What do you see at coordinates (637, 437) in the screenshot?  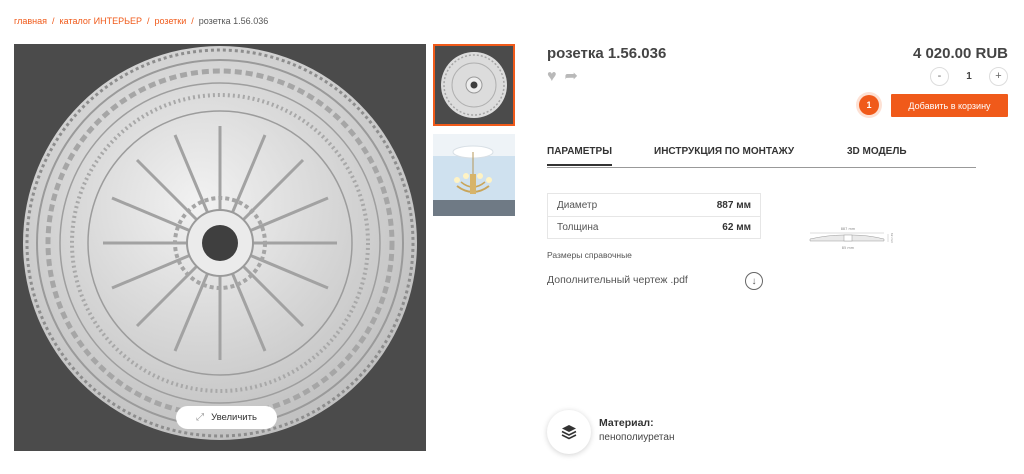 I see `material-value: пенополиуретан` at bounding box center [637, 437].